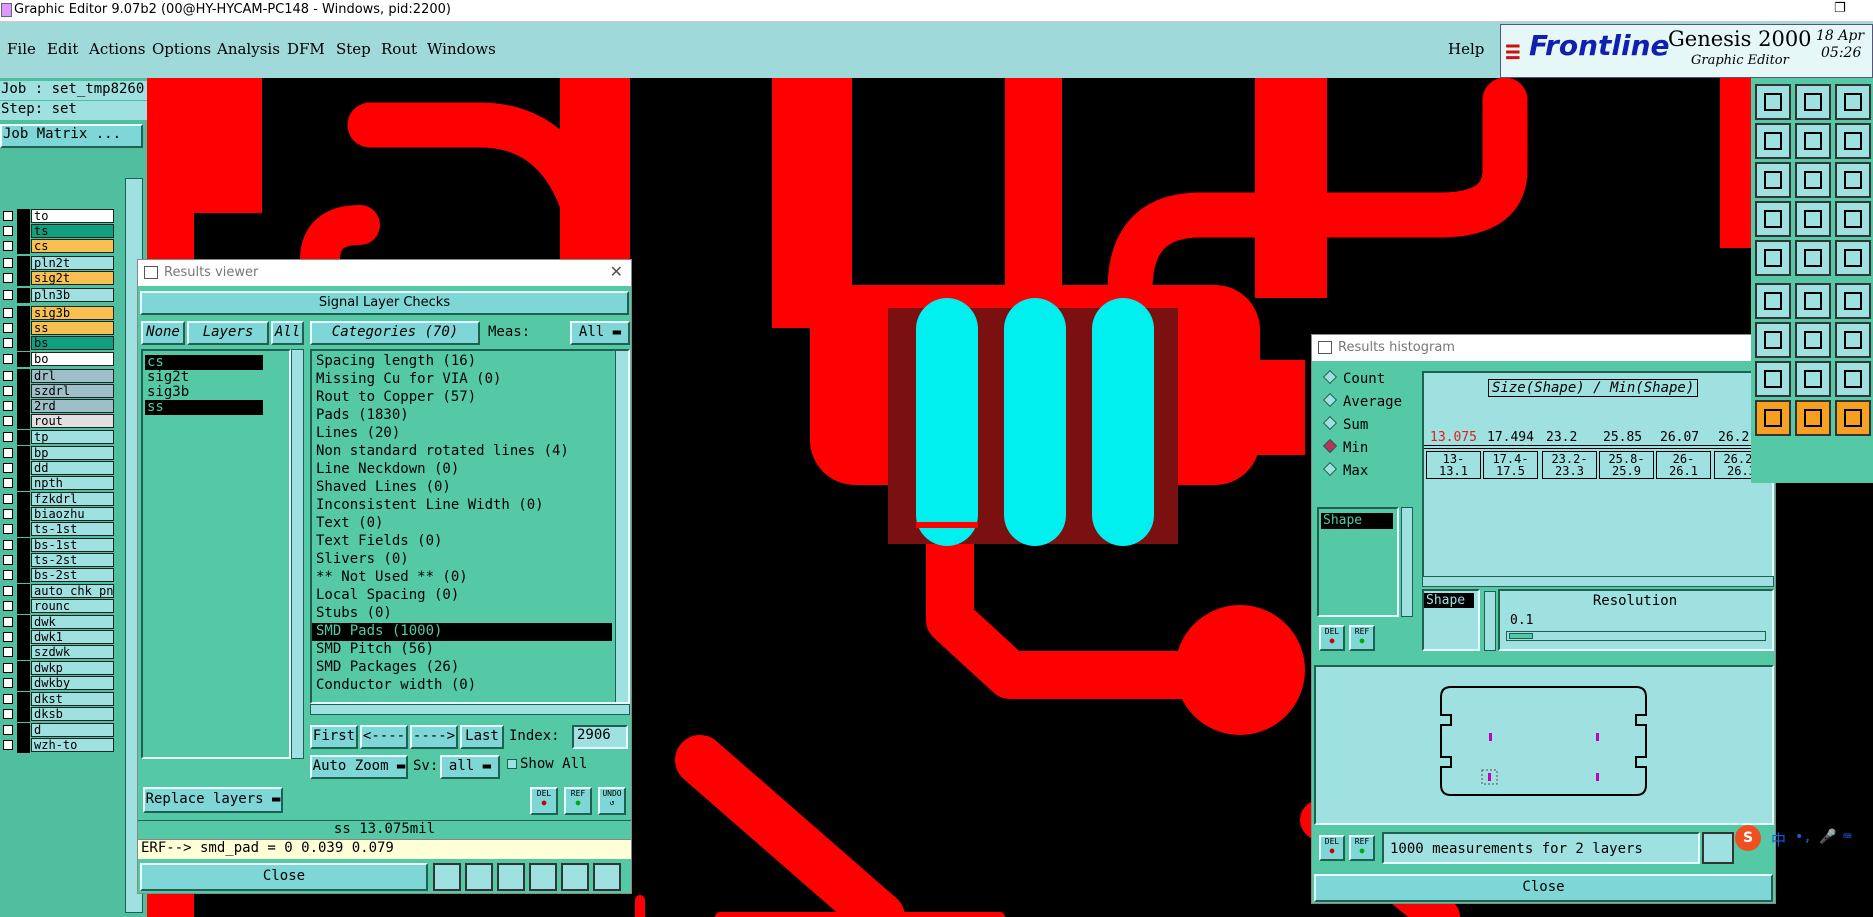 Image resolution: width=1873 pixels, height=917 pixels. What do you see at coordinates (58, 421) in the screenshot?
I see `layer-row: rout` at bounding box center [58, 421].